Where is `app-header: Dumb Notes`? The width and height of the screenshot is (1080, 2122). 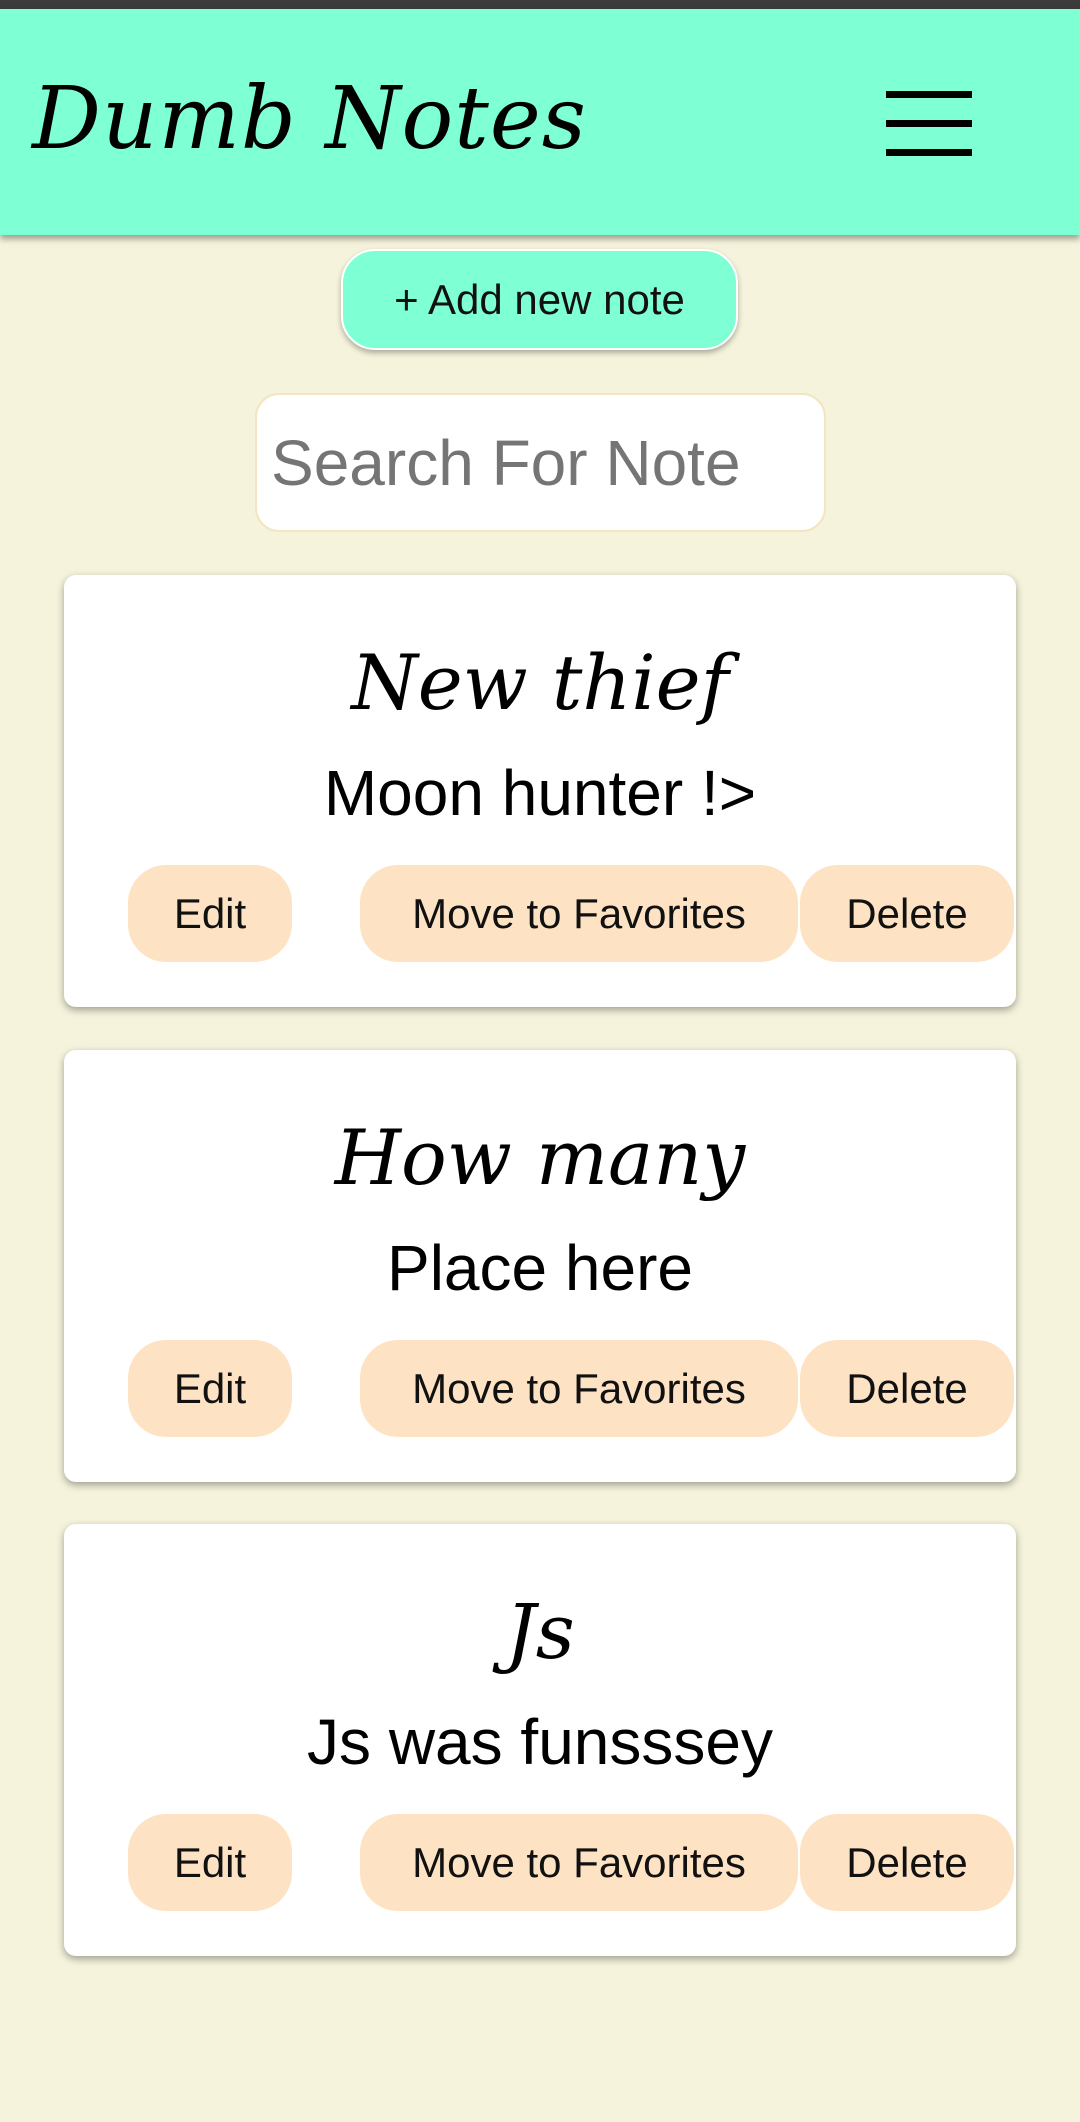 app-header: Dumb Notes is located at coordinates (540, 122).